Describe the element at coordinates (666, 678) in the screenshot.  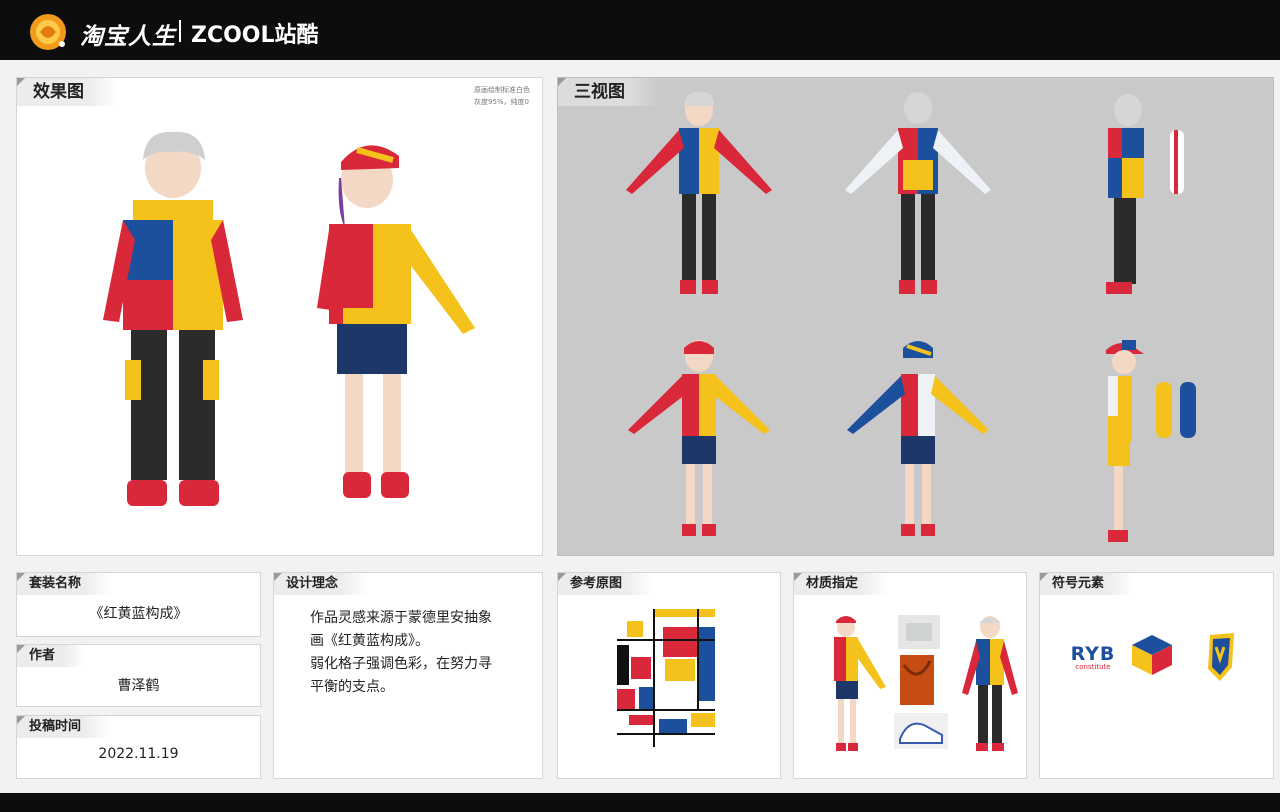
I see `mondrian-reference-image` at that location.